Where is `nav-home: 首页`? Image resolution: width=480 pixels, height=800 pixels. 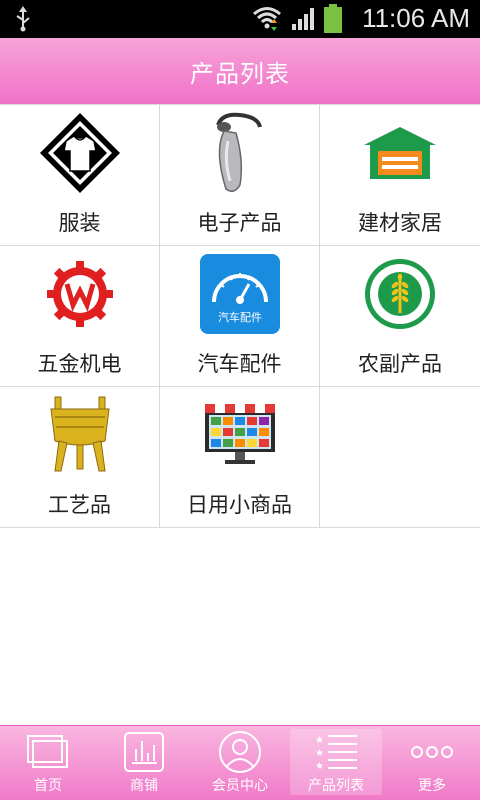 nav-home: 首页 is located at coordinates (48, 763).